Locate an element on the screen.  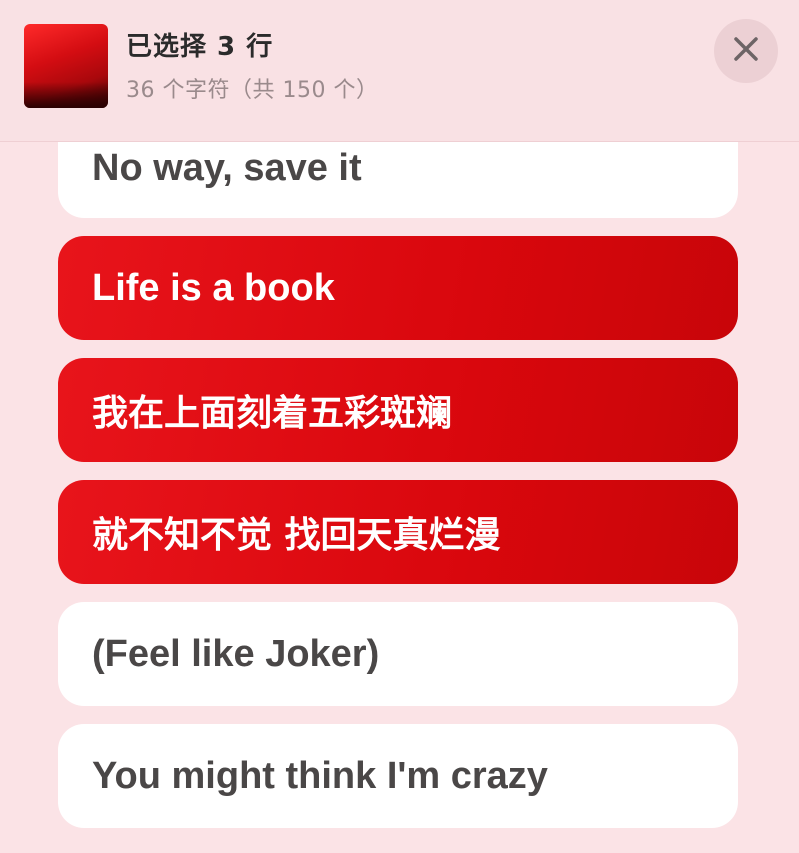
close-button is located at coordinates (746, 51).